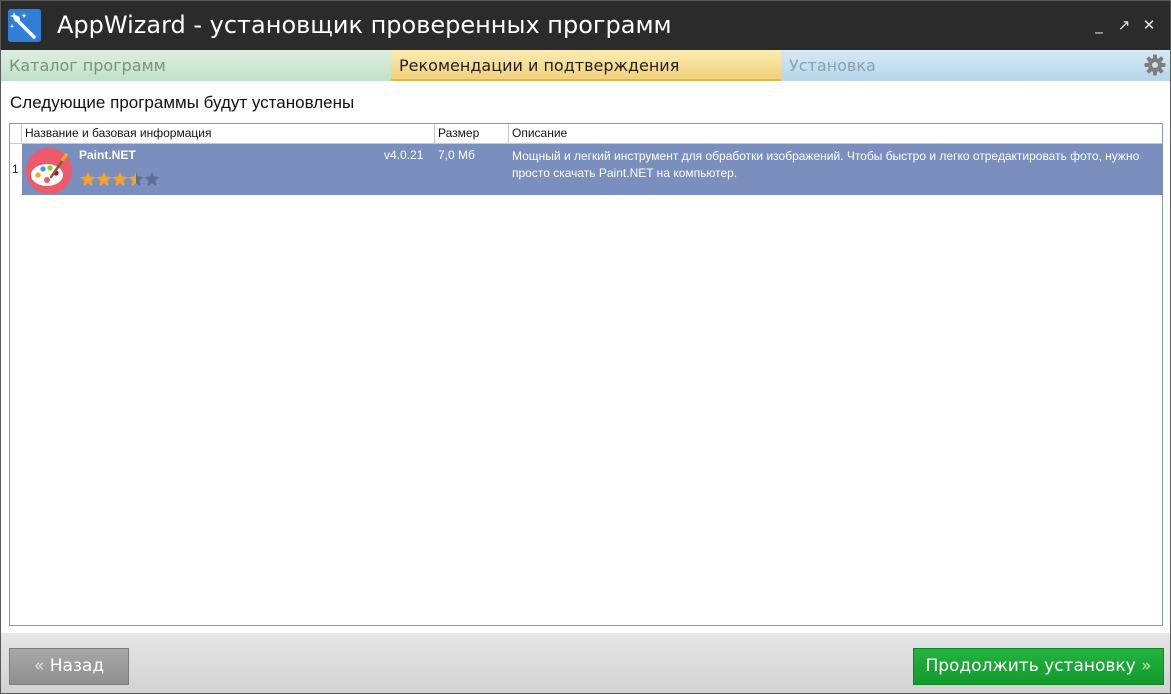 This screenshot has width=1171, height=694. I want to click on column-header-index, so click(16, 134).